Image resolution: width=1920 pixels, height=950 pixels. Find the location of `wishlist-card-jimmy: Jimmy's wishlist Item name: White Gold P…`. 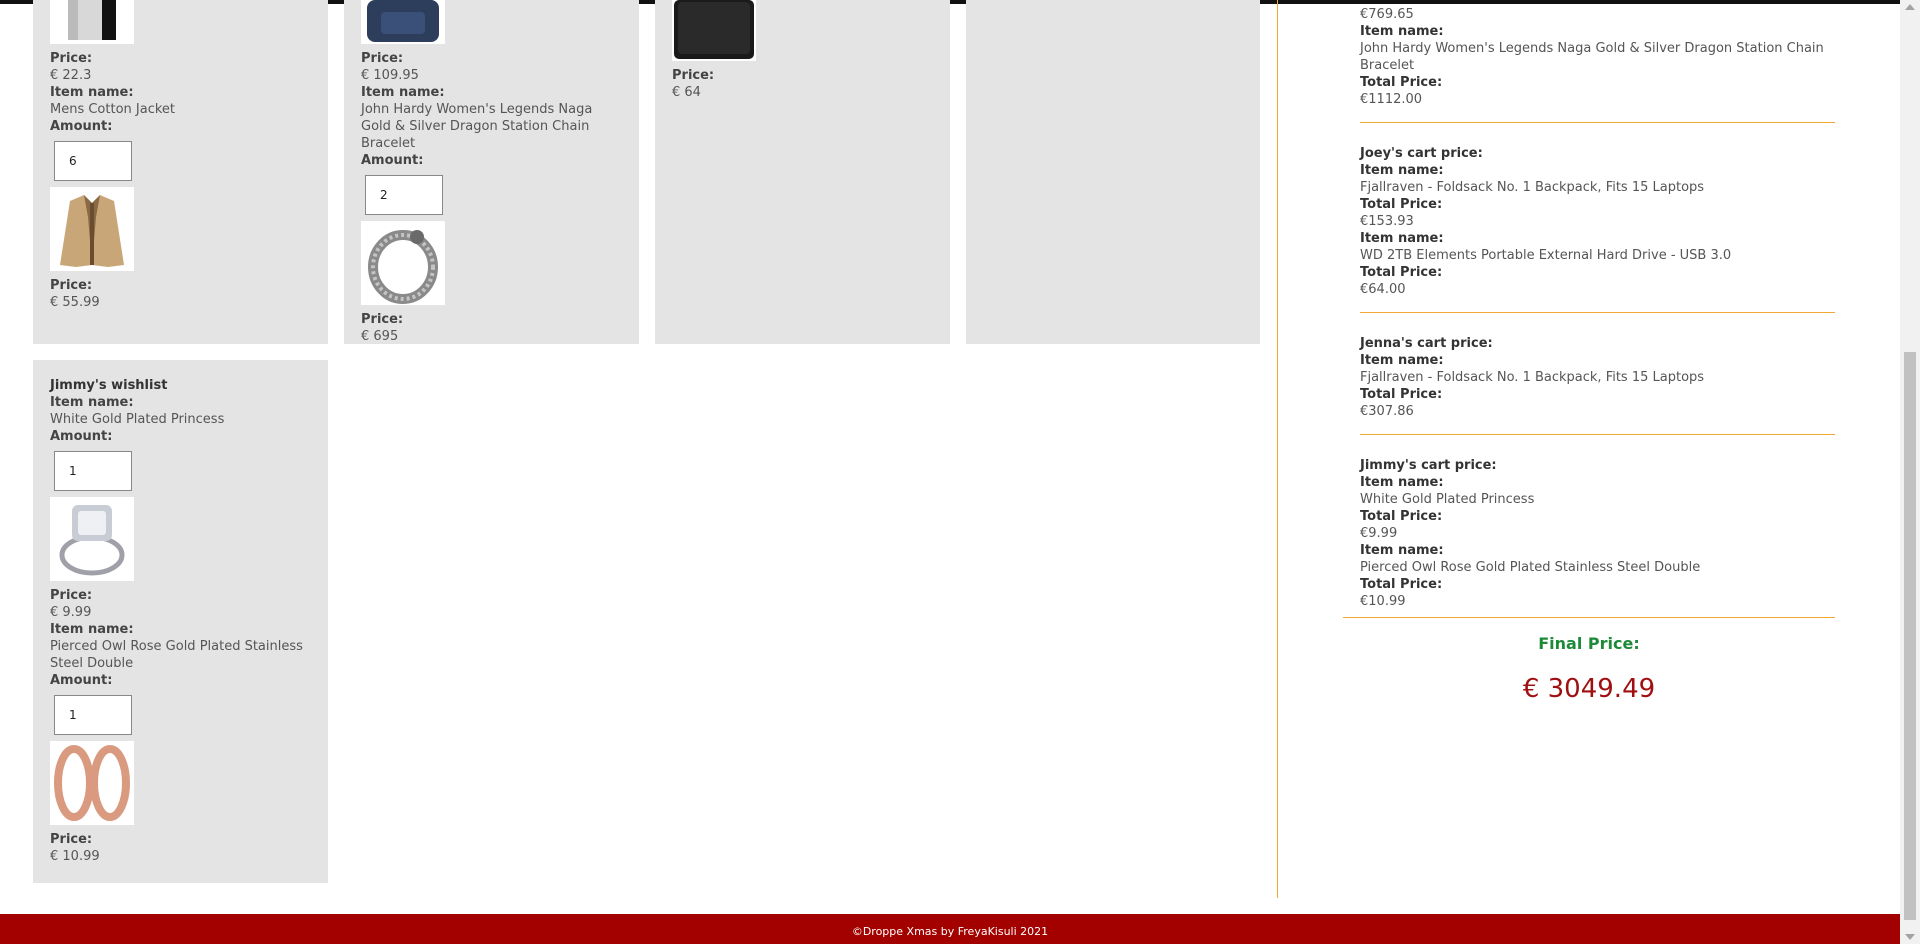

wishlist-card-jimmy: Jimmy's wishlist Item name: White Gold P… is located at coordinates (180, 621).